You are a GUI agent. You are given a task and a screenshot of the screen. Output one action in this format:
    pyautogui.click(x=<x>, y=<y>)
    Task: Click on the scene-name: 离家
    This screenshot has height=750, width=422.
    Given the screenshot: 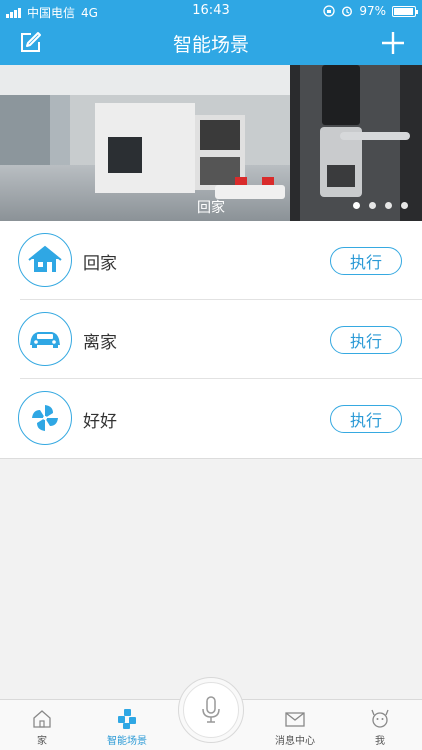 What is the action you would take?
    pyautogui.click(x=100, y=343)
    